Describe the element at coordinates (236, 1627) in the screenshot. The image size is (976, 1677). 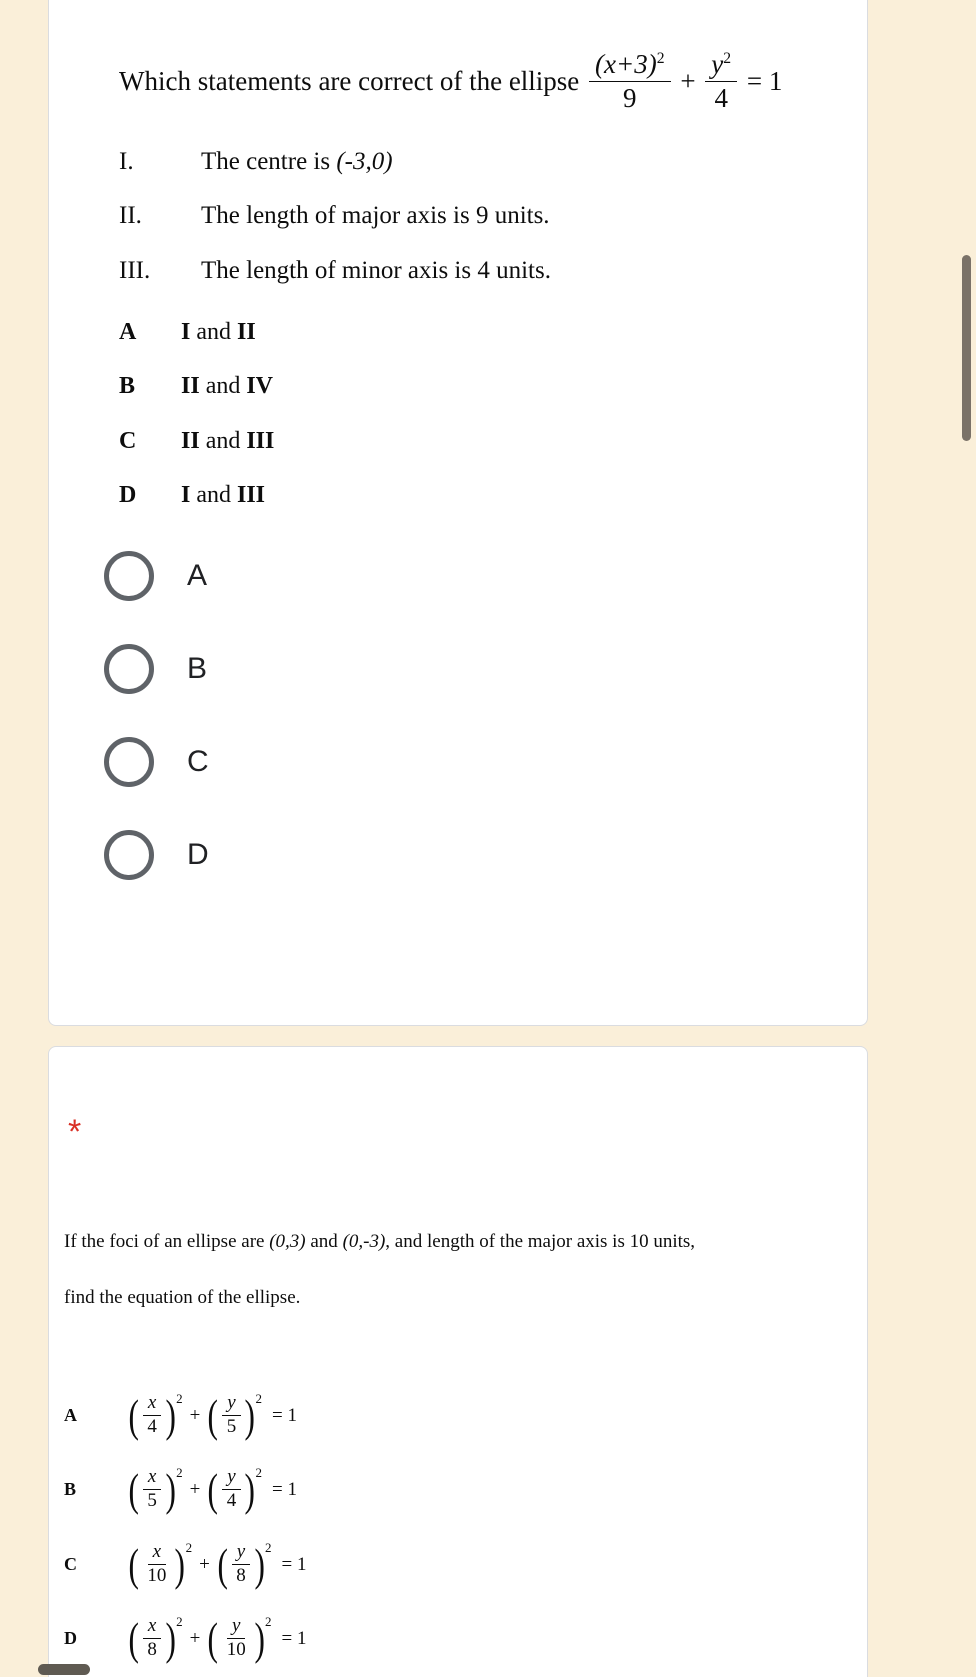
I see `option-d-y-numerator: y` at that location.